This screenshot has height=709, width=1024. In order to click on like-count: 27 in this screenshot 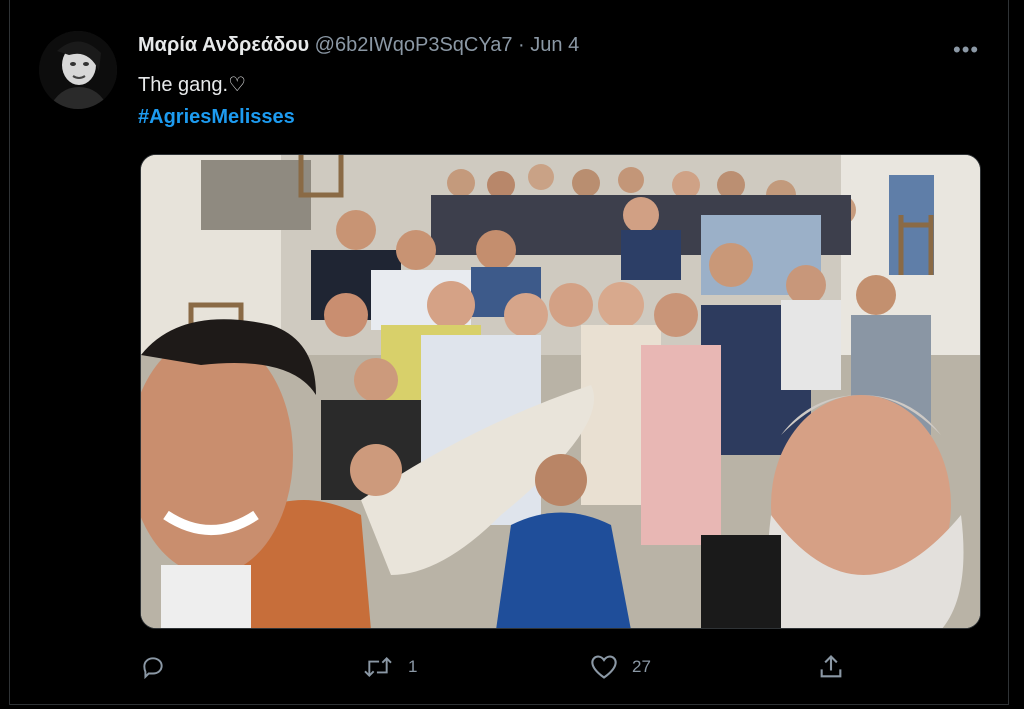, I will do `click(641, 666)`.